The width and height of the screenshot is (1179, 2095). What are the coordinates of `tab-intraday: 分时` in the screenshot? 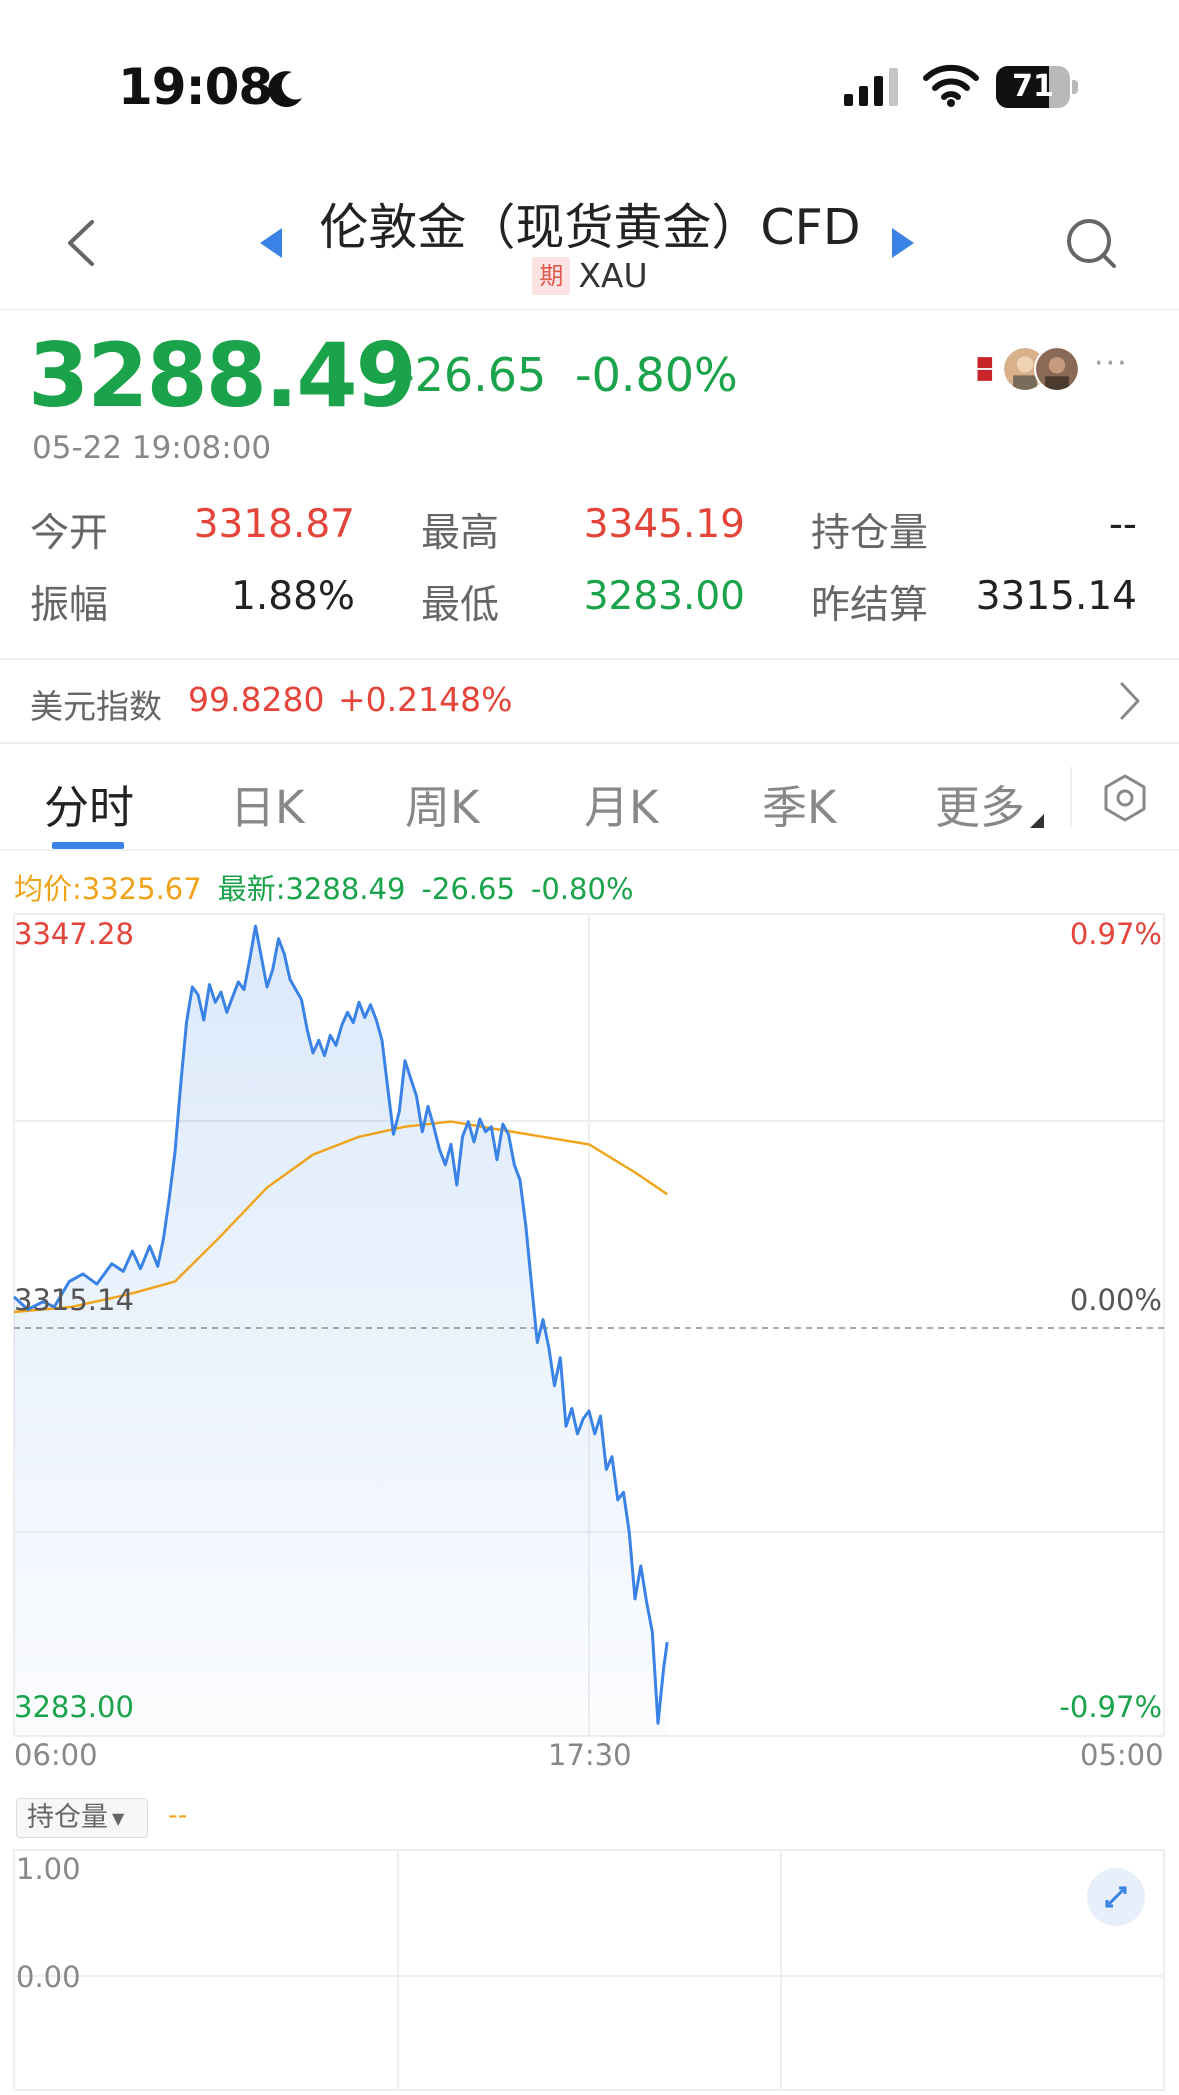 It's located at (89, 803).